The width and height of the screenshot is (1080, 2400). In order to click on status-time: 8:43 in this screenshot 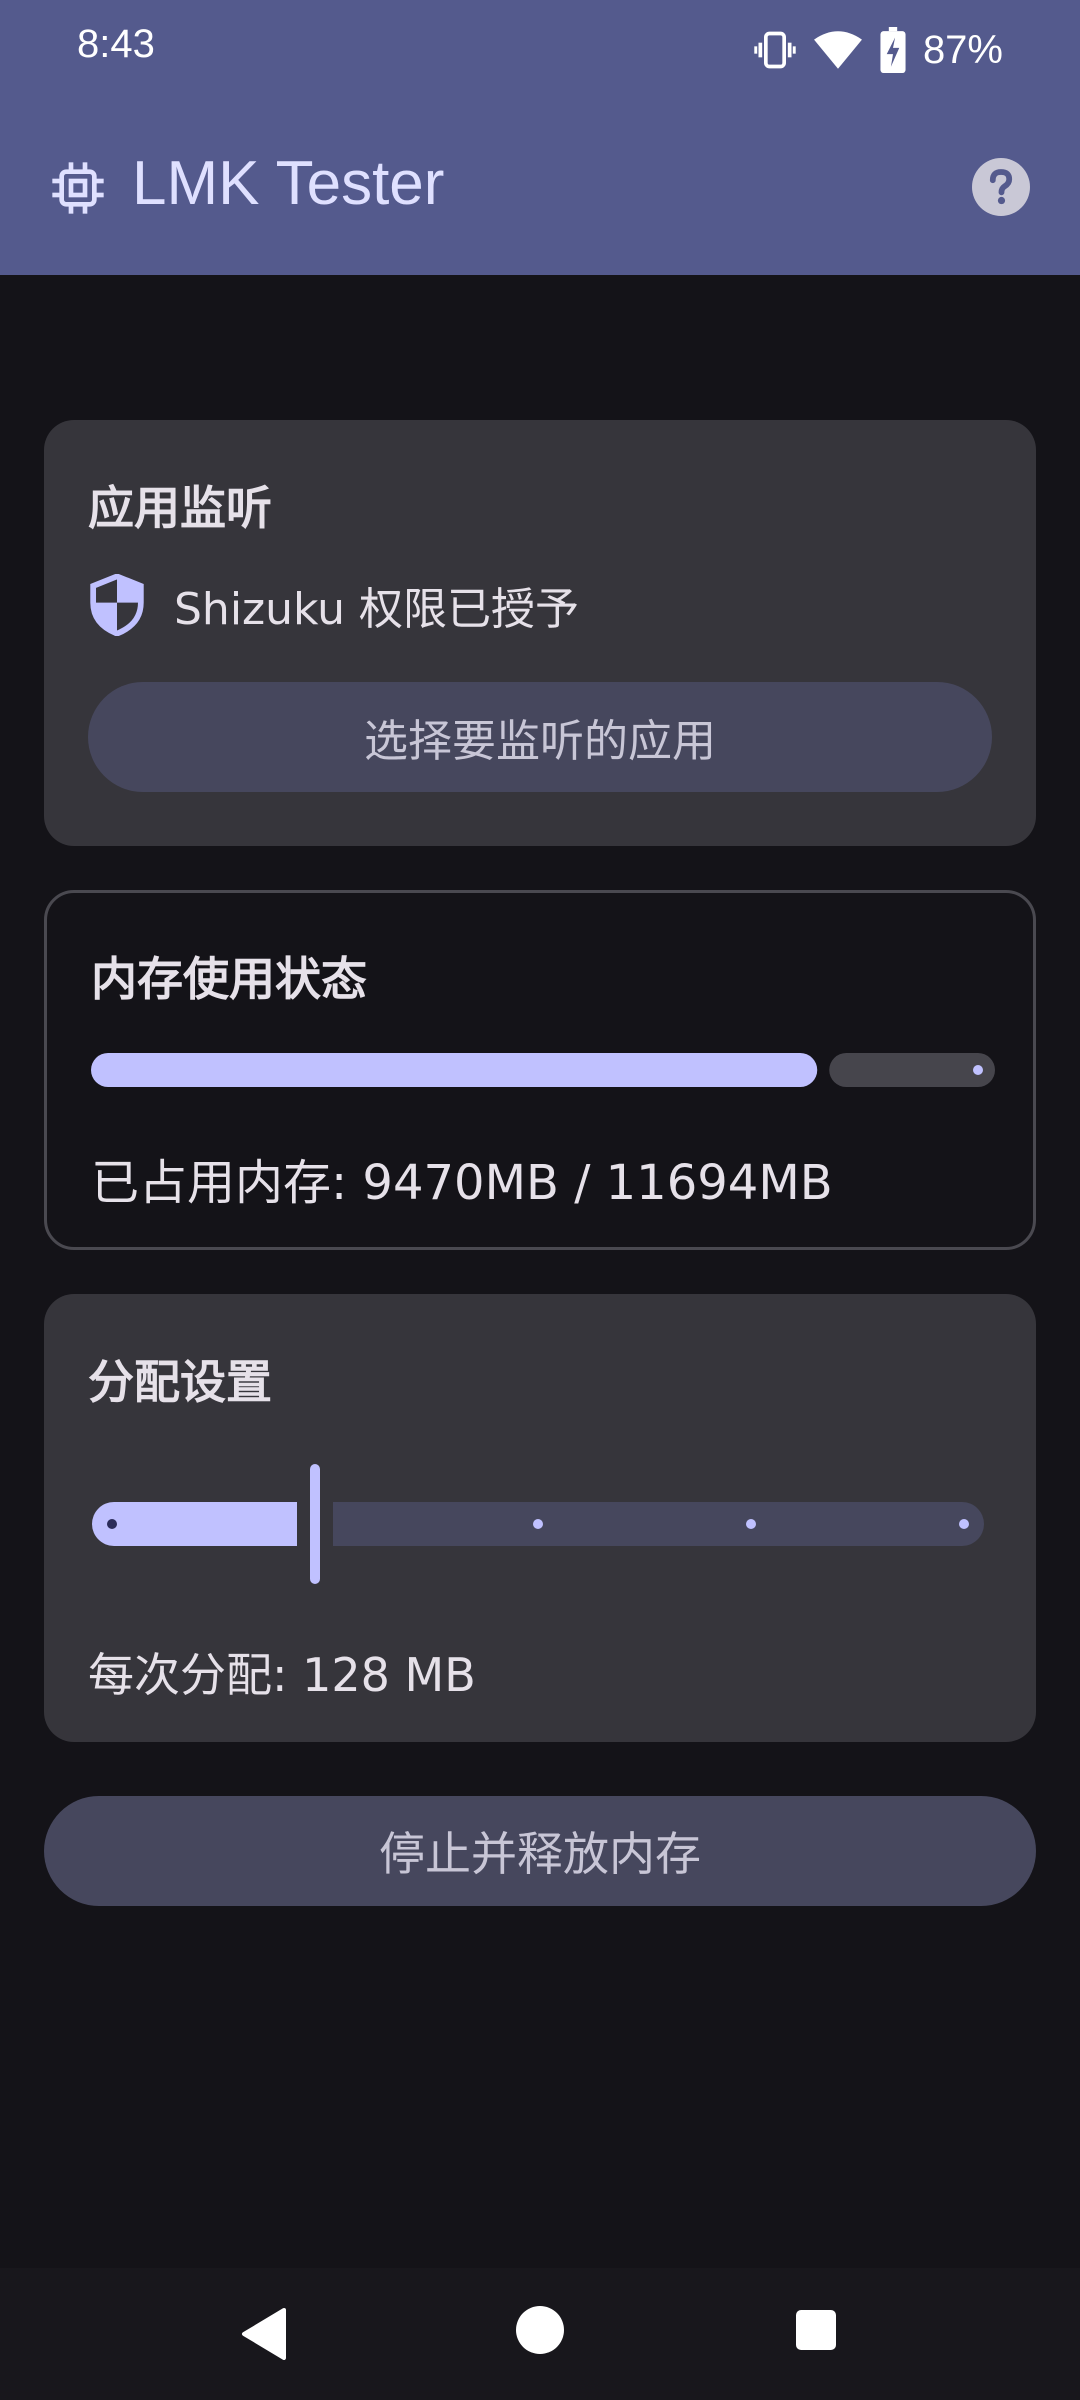, I will do `click(116, 44)`.